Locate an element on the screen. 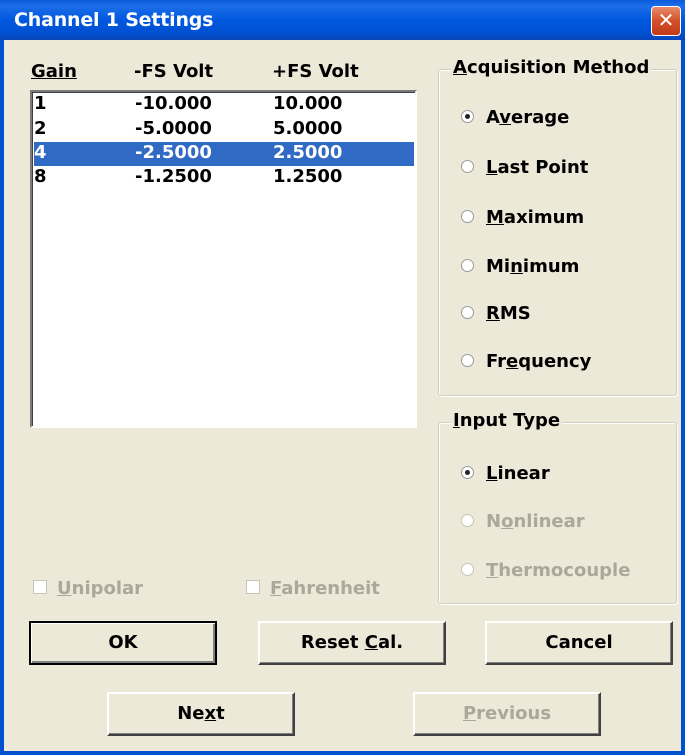 Image resolution: width=685 pixels, height=755 pixels. fahrenheit-checkbox: Fahrenheit is located at coordinates (313, 590).